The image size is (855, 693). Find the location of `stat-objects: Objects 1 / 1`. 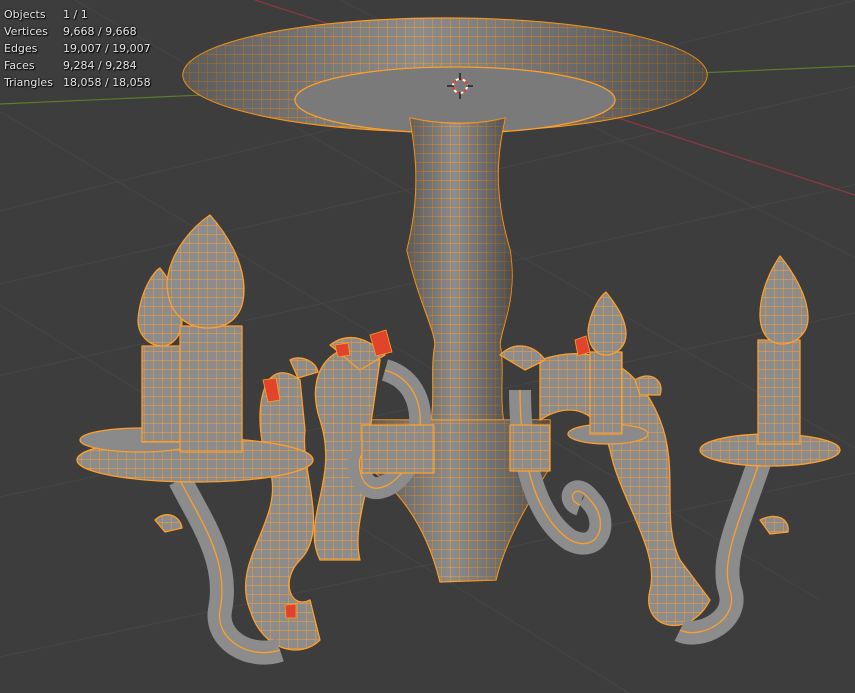

stat-objects: Objects 1 / 1 is located at coordinates (77, 14).